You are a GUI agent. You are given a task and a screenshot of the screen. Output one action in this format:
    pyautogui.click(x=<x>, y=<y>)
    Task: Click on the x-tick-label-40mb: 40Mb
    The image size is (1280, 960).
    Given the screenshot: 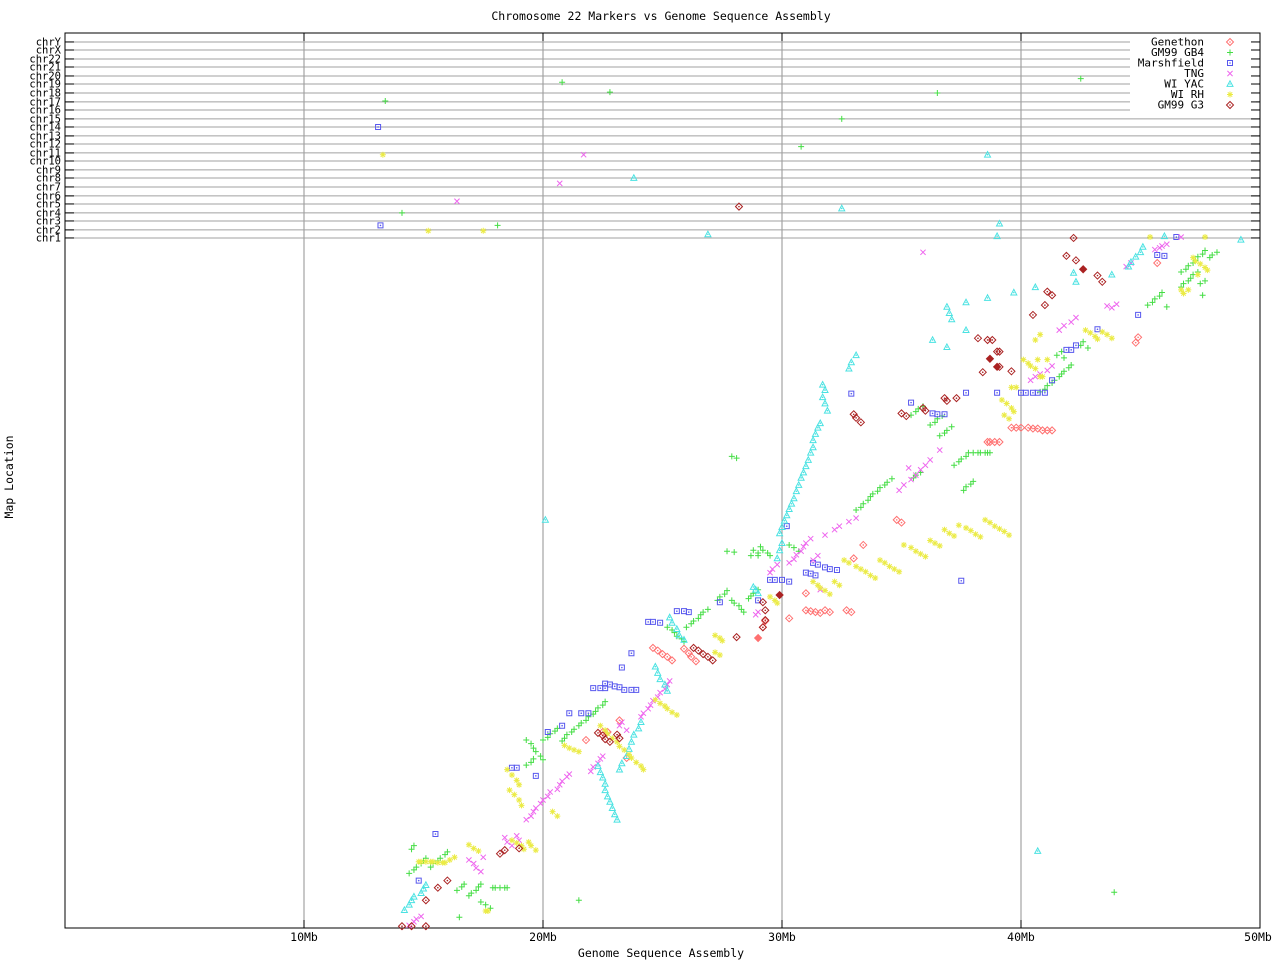 What is the action you would take?
    pyautogui.click(x=1021, y=937)
    